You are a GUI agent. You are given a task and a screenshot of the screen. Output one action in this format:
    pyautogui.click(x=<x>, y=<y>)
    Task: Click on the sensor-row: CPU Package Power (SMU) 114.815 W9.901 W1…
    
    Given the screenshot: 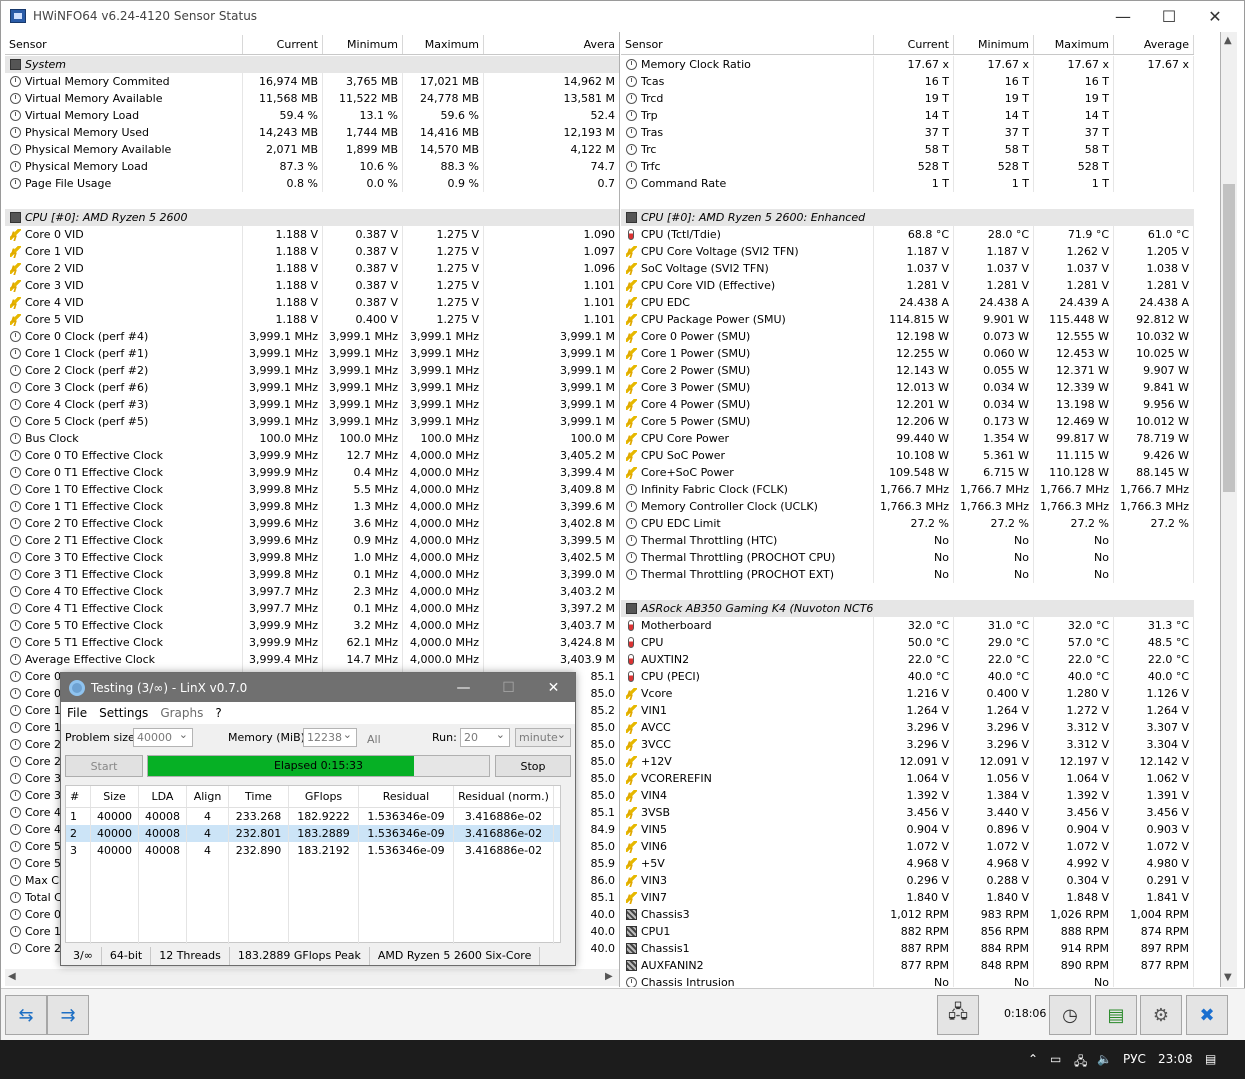 What is the action you would take?
    pyautogui.click(x=907, y=319)
    